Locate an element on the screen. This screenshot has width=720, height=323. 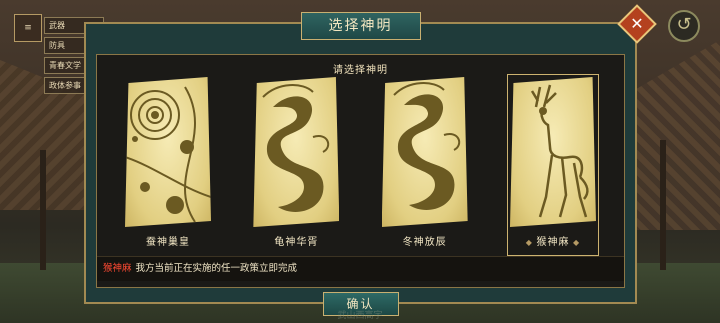
description-text: 我方当前正在实施的任一政策立即完成 is located at coordinates (216, 268).